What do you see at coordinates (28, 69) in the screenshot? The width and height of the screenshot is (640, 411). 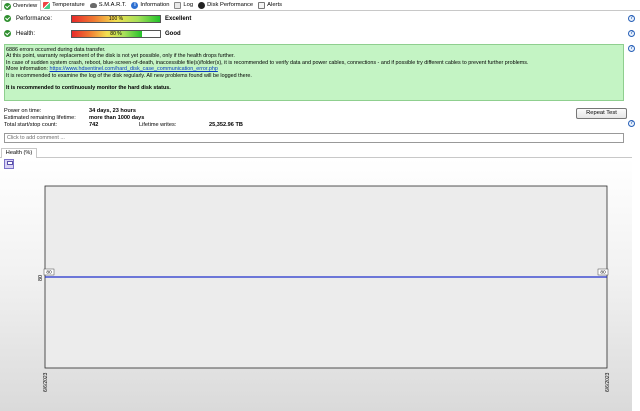 I see `more-info-label: More information:` at bounding box center [28, 69].